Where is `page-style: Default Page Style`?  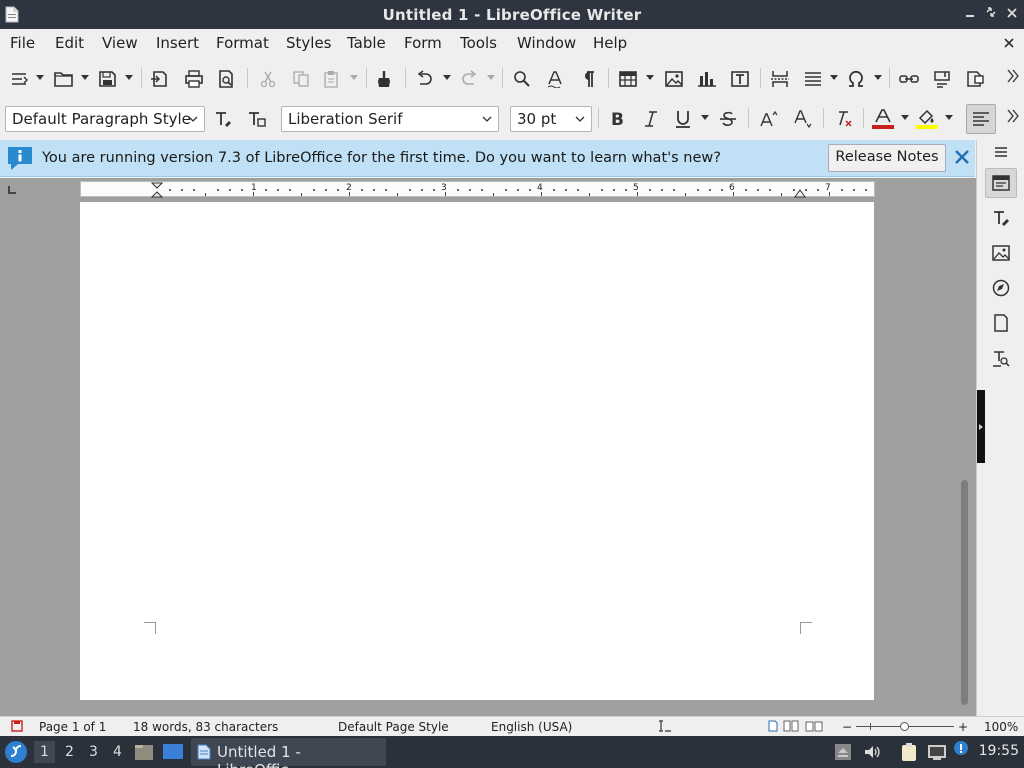 page-style: Default Page Style is located at coordinates (393, 727).